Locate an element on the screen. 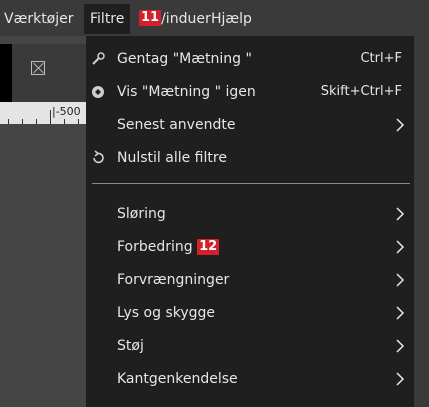  menu-vinduer: 11/induer is located at coordinates (175, 19).